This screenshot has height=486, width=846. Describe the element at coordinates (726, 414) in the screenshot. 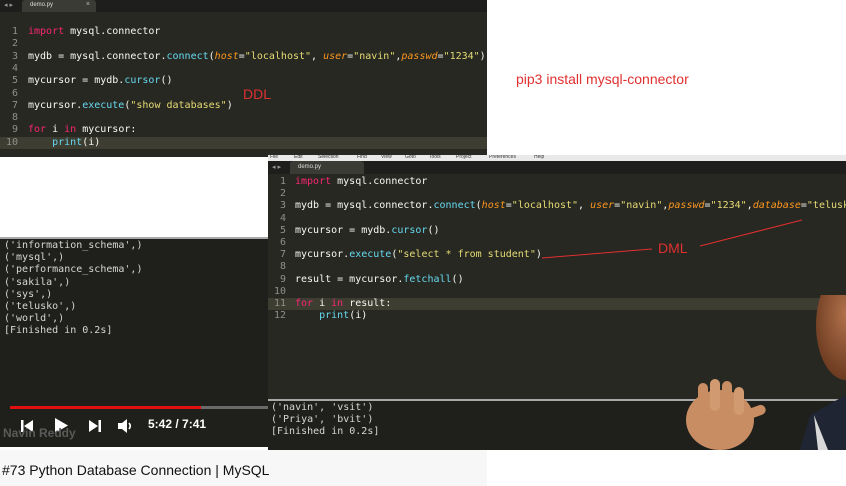

I see `hand-gesture` at that location.